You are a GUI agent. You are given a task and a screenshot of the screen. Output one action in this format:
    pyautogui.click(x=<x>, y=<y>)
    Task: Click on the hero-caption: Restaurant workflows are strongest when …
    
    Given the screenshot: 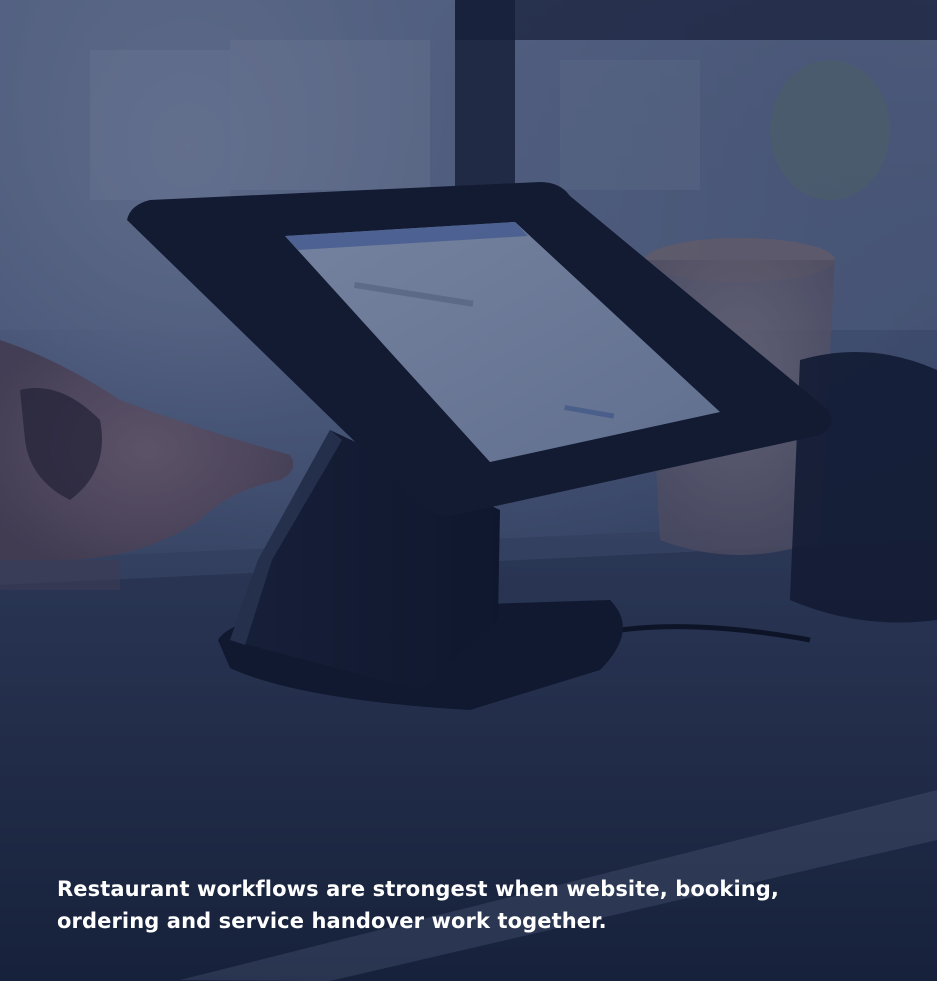 What is the action you would take?
    pyautogui.click(x=418, y=905)
    